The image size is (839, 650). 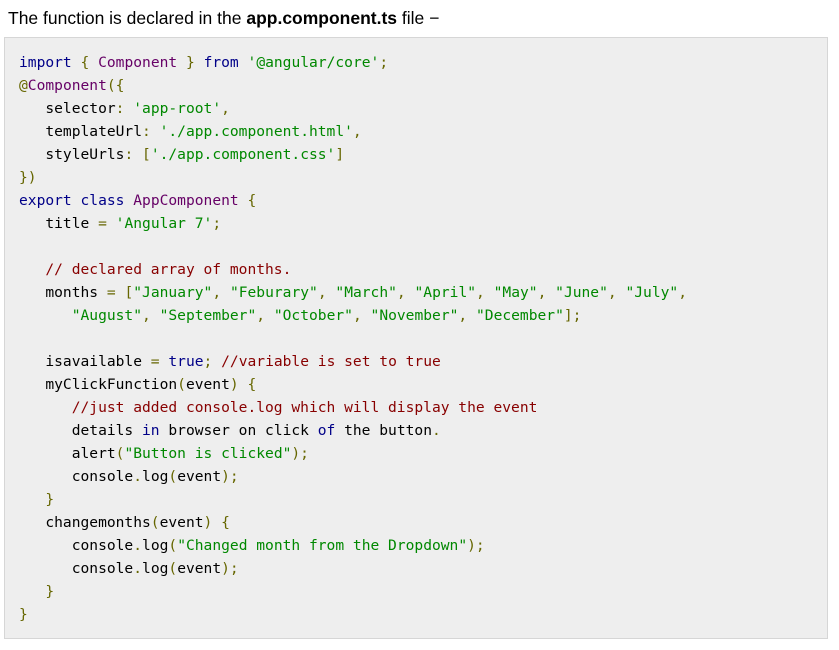 What do you see at coordinates (72, 154) in the screenshot?
I see `code-token: styleUrls` at bounding box center [72, 154].